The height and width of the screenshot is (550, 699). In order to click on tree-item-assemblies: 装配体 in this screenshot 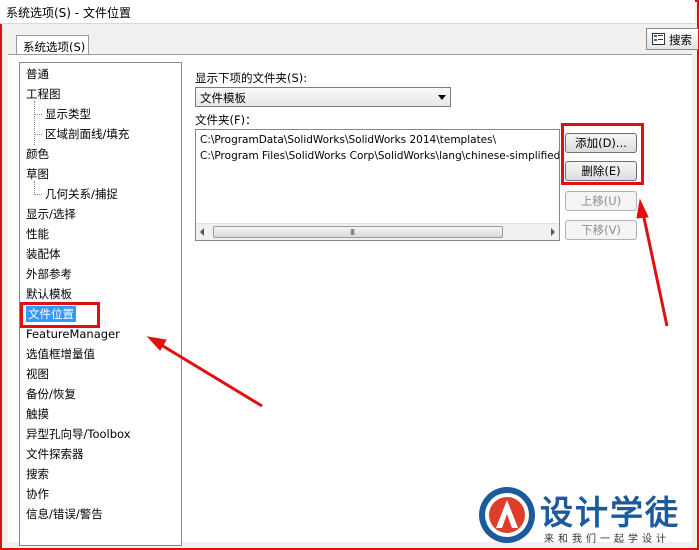, I will do `click(43, 254)`.